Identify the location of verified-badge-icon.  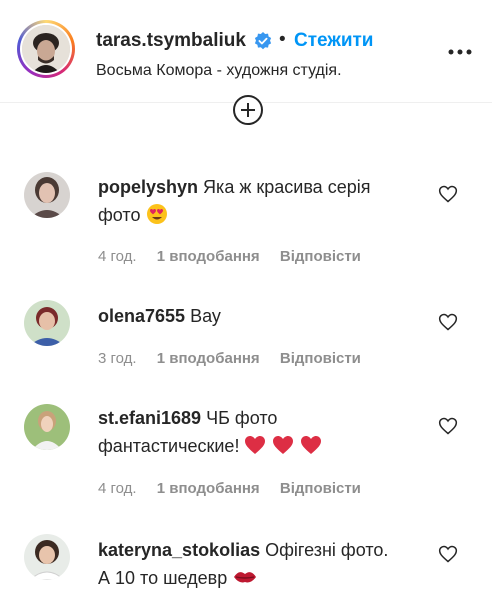
(263, 41).